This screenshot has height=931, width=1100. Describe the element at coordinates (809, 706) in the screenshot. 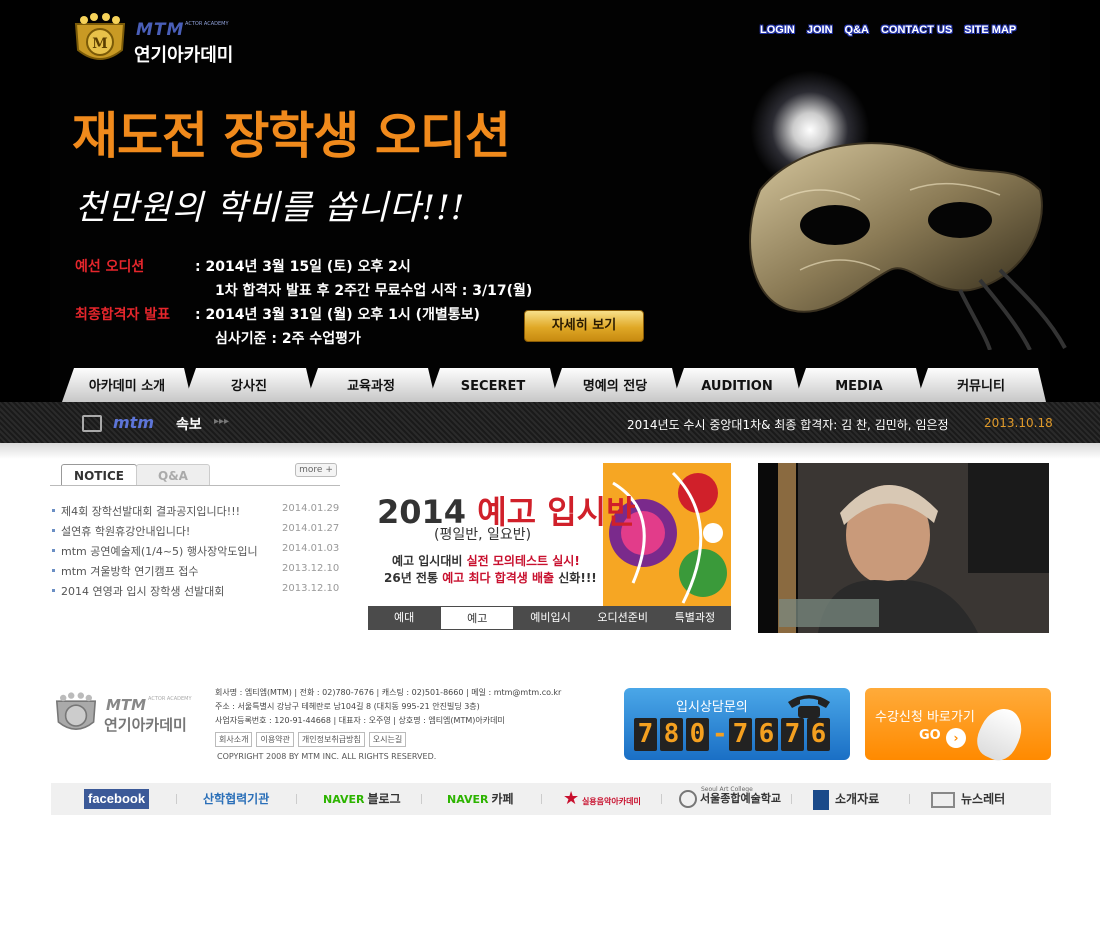

I see `telephone-icon` at that location.